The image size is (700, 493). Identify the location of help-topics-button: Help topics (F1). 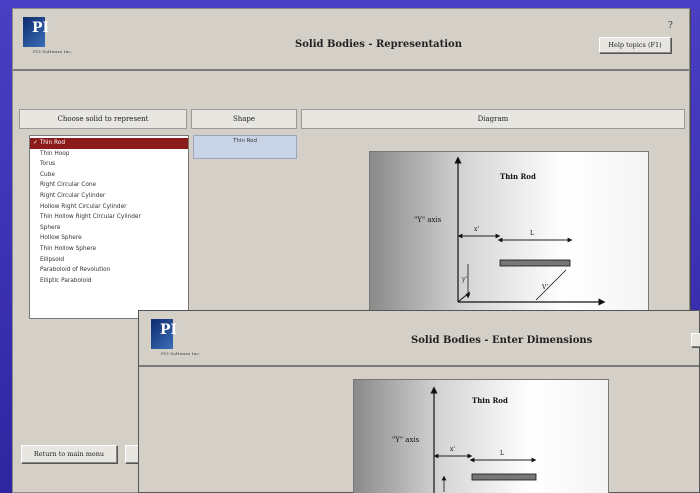
(635, 45).